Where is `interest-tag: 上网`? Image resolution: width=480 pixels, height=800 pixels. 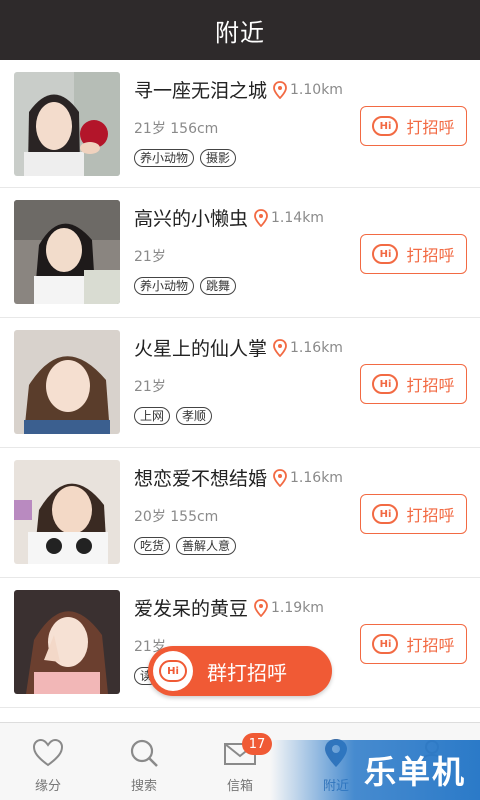 interest-tag: 上网 is located at coordinates (152, 416).